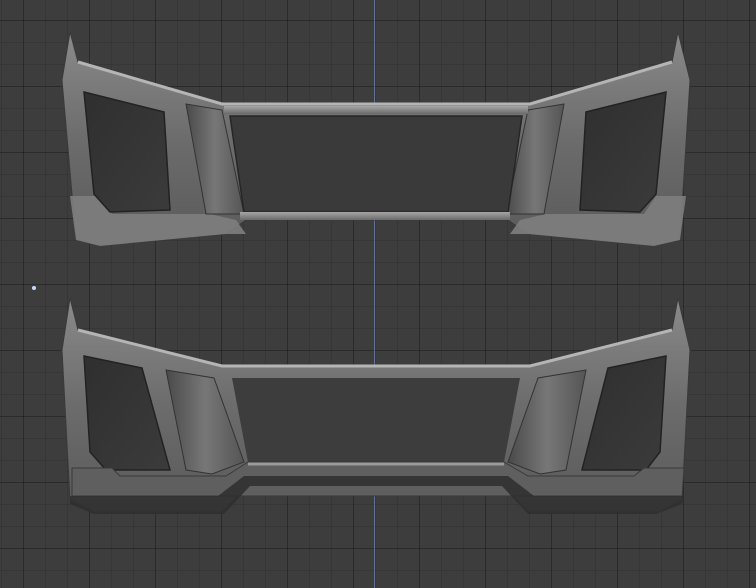 The image size is (756, 588). Describe the element at coordinates (127, 152) in the screenshot. I see `bumper-top-left-window` at that location.